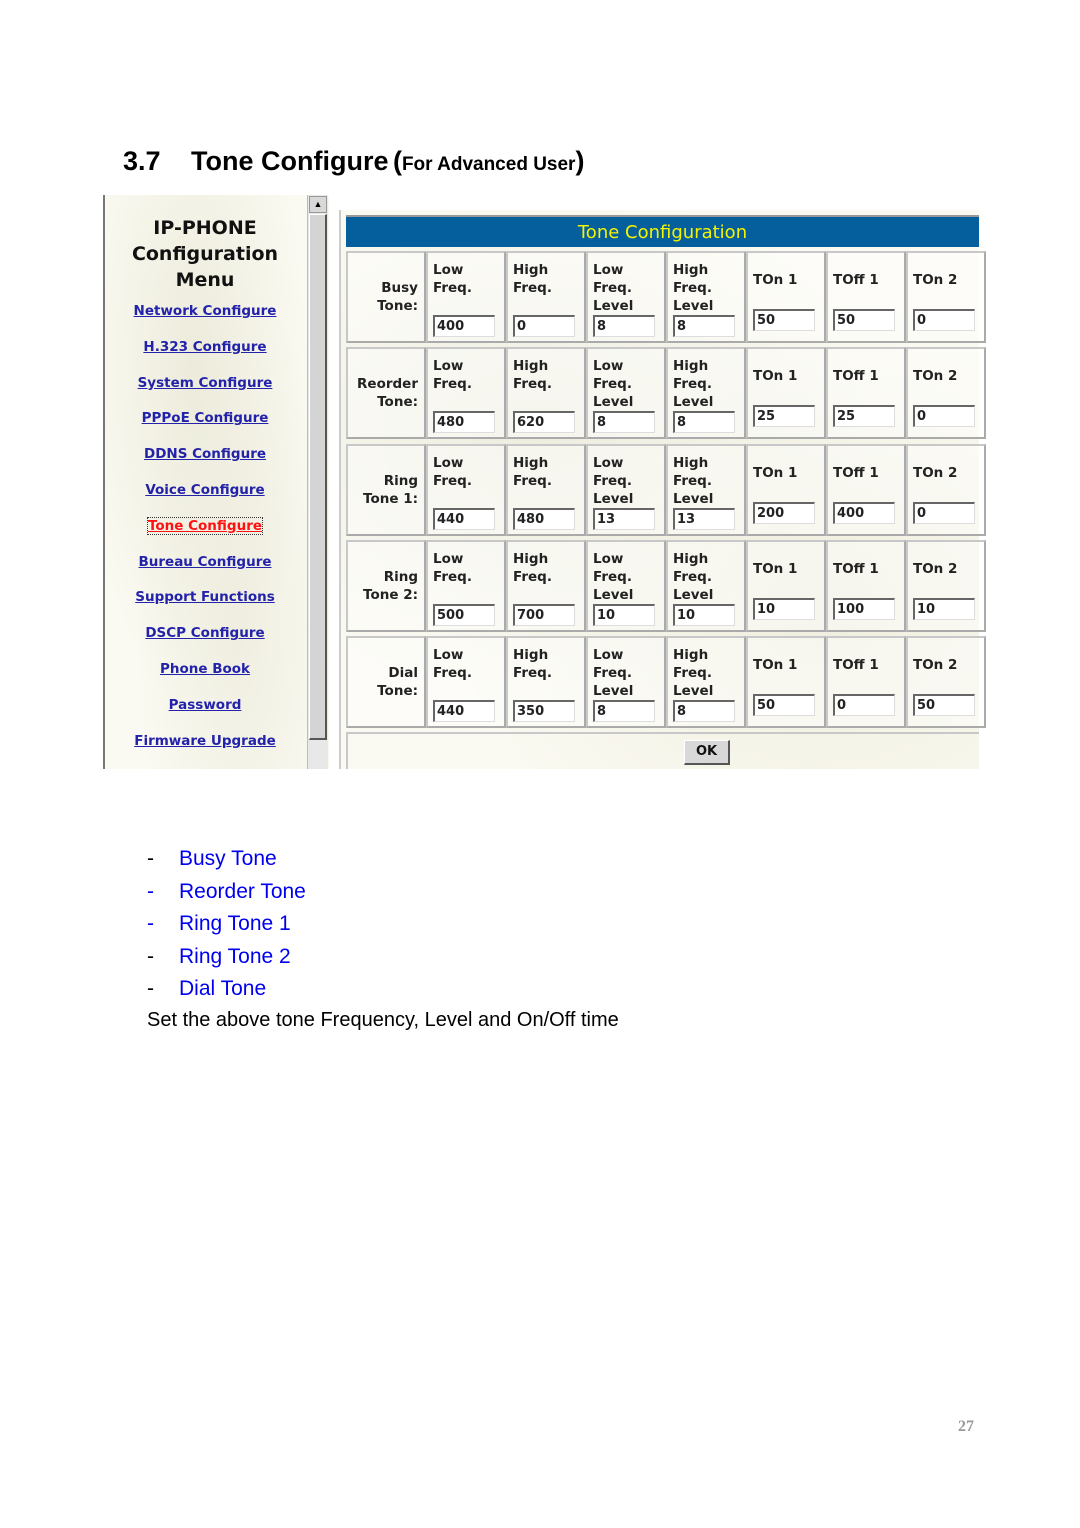  Describe the element at coordinates (223, 988) in the screenshot. I see `bullet-text: Dial Tone` at that location.